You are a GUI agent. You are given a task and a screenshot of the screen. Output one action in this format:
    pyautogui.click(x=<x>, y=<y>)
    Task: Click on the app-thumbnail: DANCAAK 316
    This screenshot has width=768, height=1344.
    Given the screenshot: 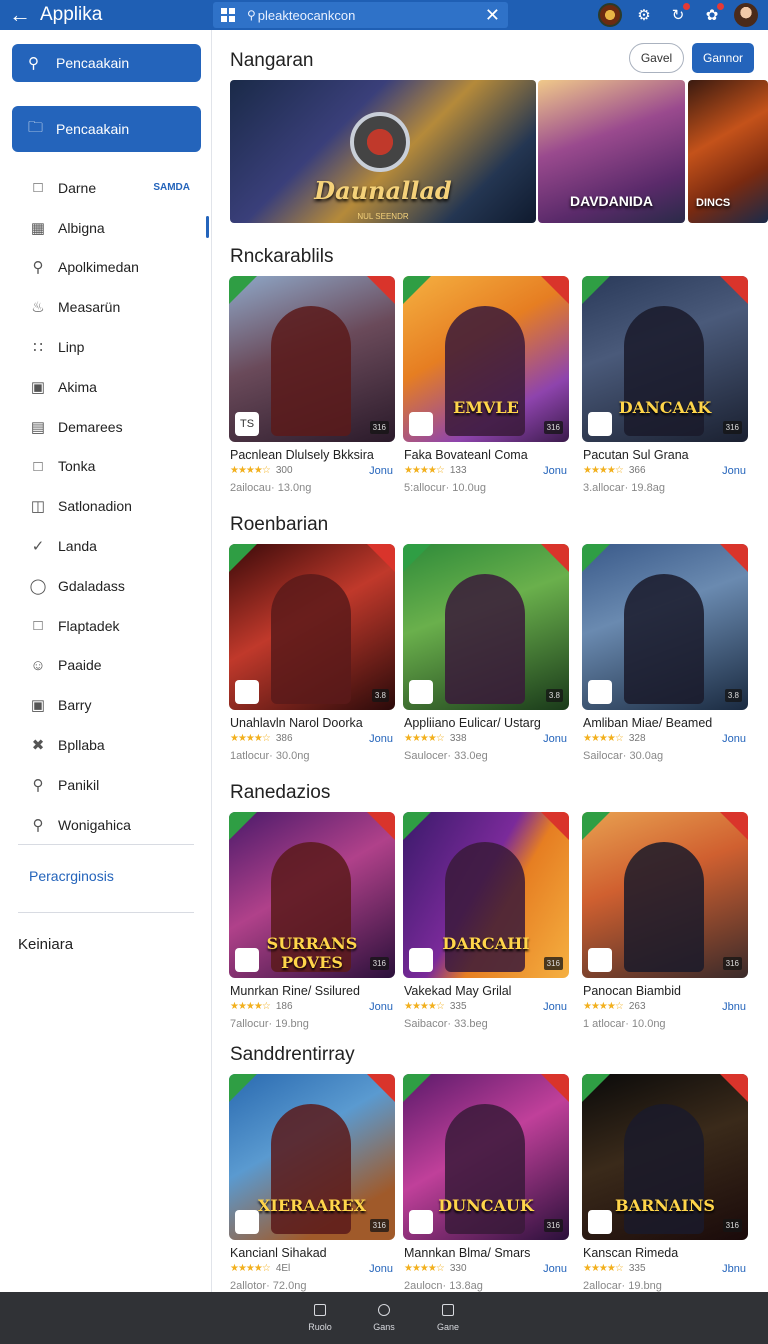 What is the action you would take?
    pyautogui.click(x=665, y=359)
    